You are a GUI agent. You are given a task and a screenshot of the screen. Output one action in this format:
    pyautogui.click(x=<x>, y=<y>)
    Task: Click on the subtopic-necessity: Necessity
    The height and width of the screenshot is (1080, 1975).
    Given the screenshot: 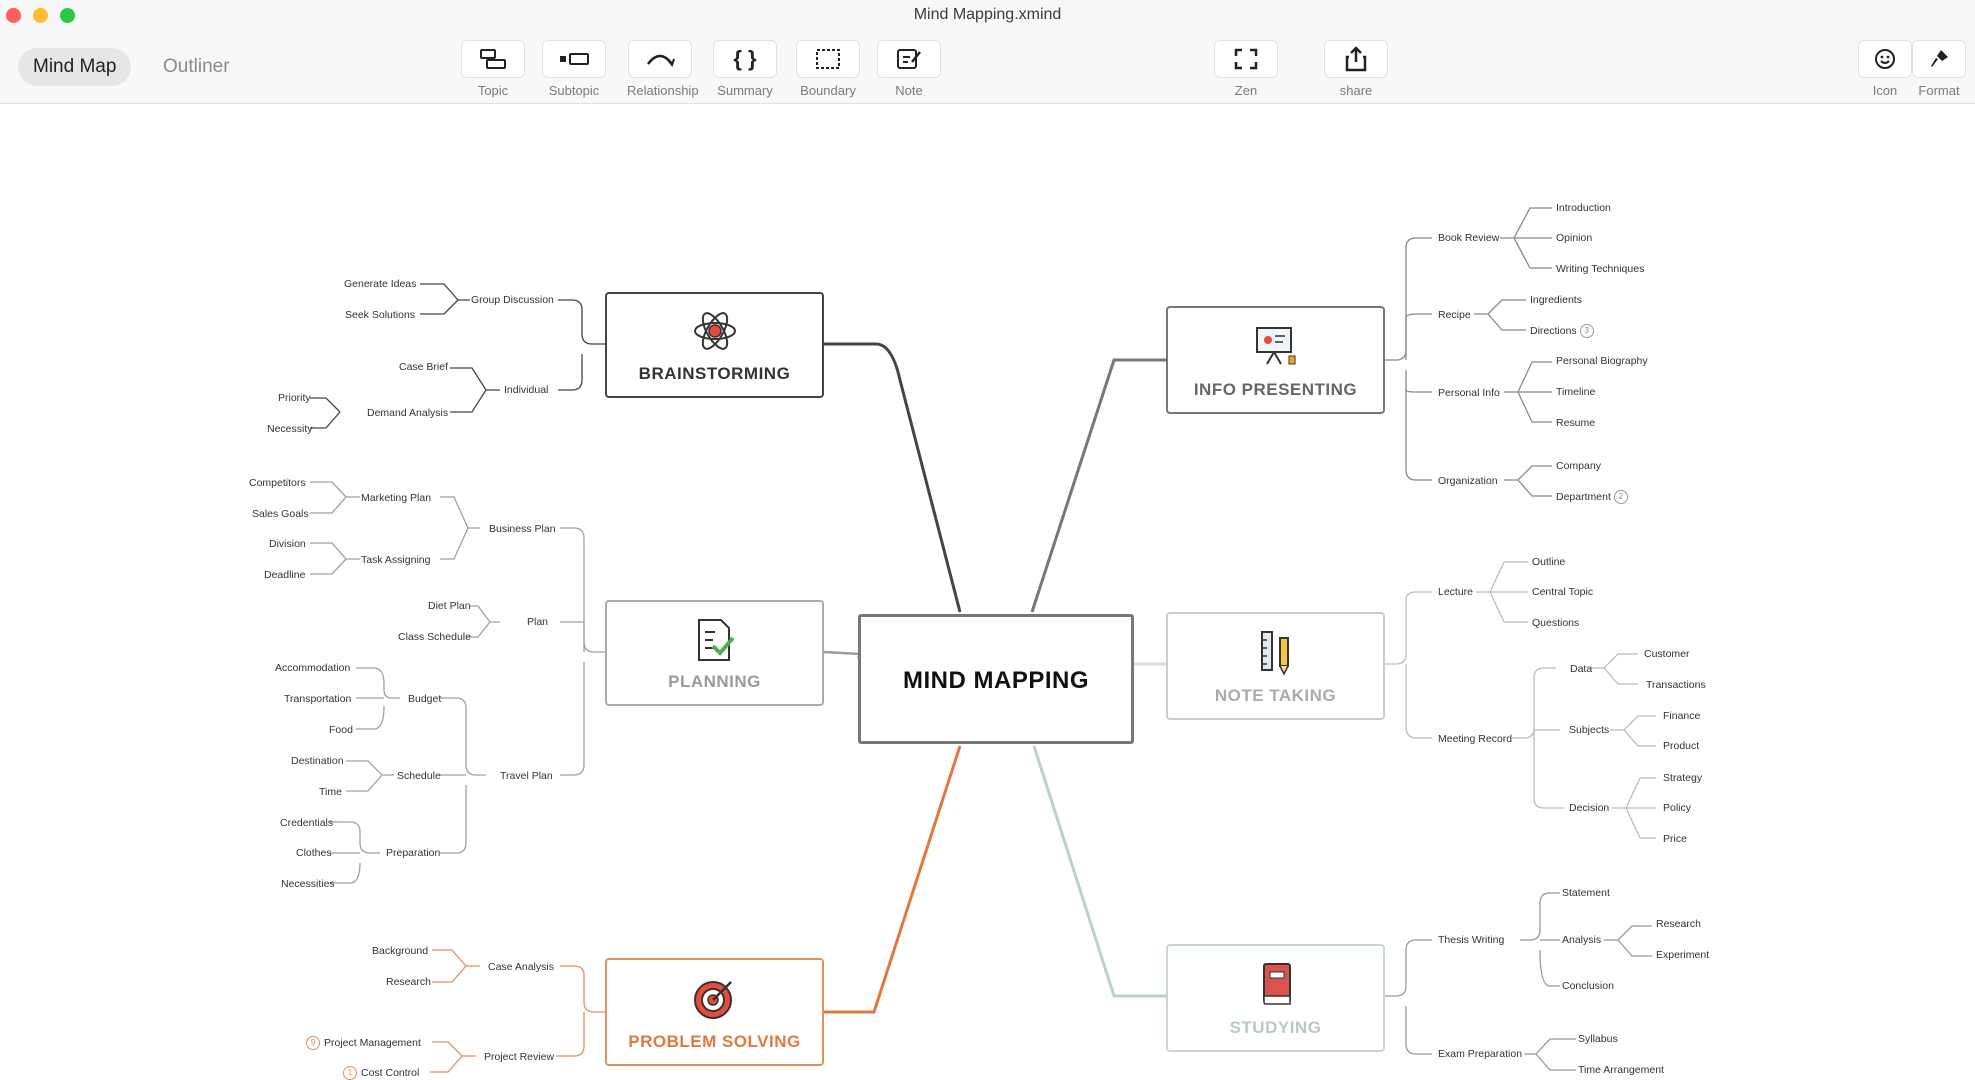 What is the action you would take?
    pyautogui.click(x=290, y=429)
    